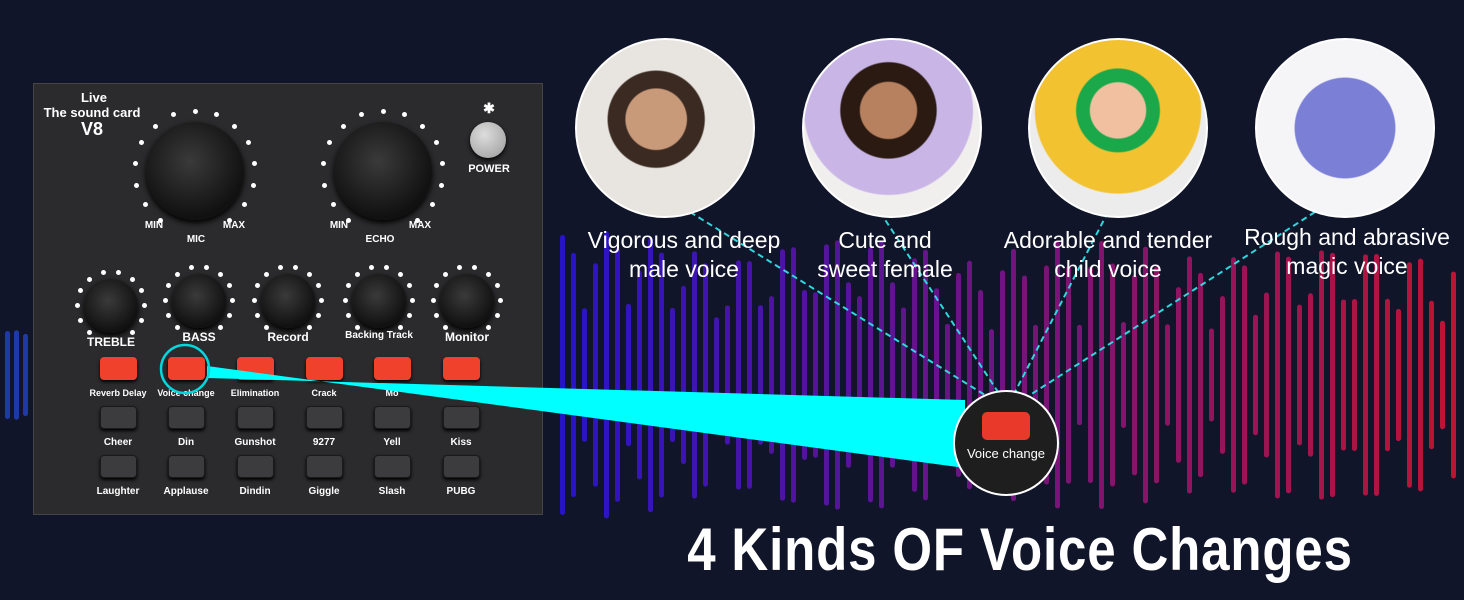 The width and height of the screenshot is (1464, 600). What do you see at coordinates (185, 369) in the screenshot?
I see `highlight-ring` at bounding box center [185, 369].